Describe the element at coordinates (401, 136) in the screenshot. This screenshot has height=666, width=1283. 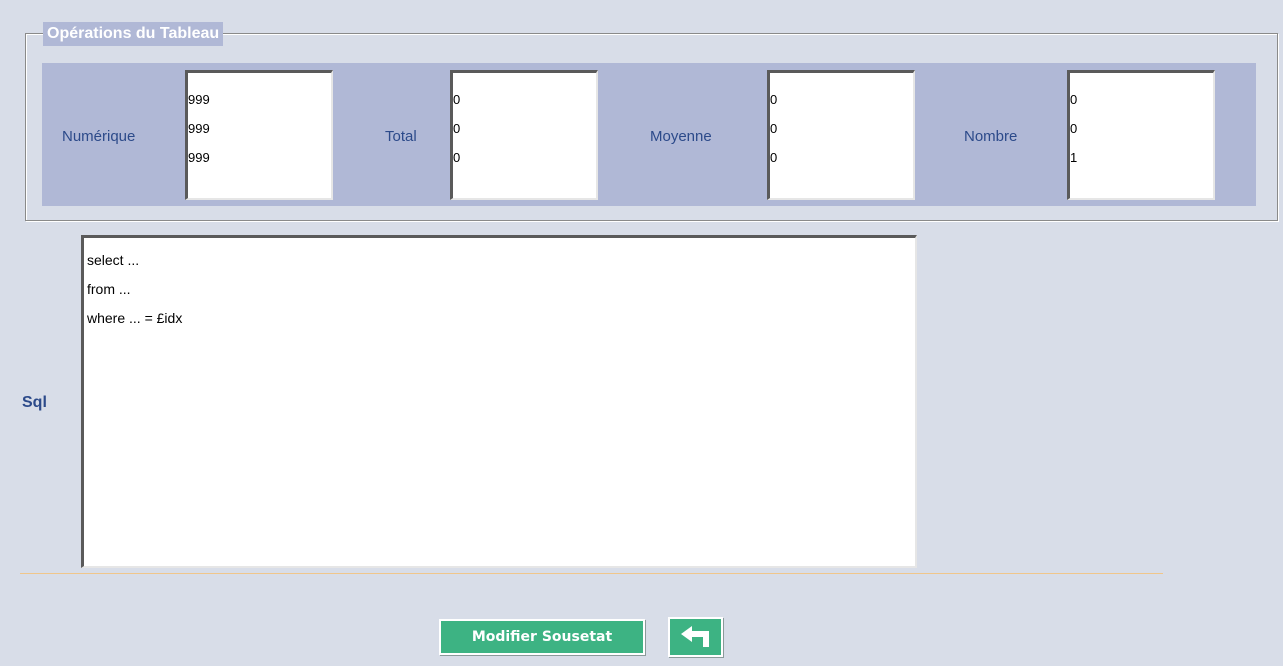
I see `total-label: Total` at that location.